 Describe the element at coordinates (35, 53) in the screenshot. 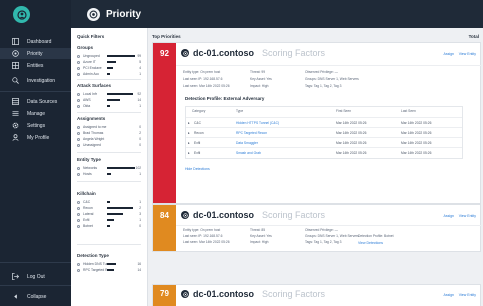

I see `sidebar-item-priority: Priority` at that location.